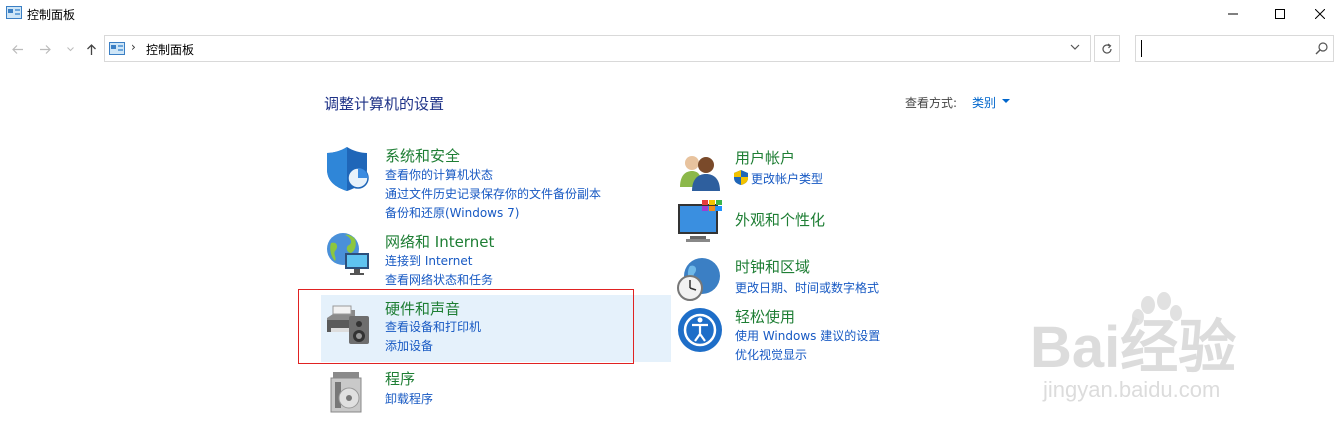 This screenshot has height=432, width=1343. I want to click on page-title: 调整计算机的设置, so click(384, 104).